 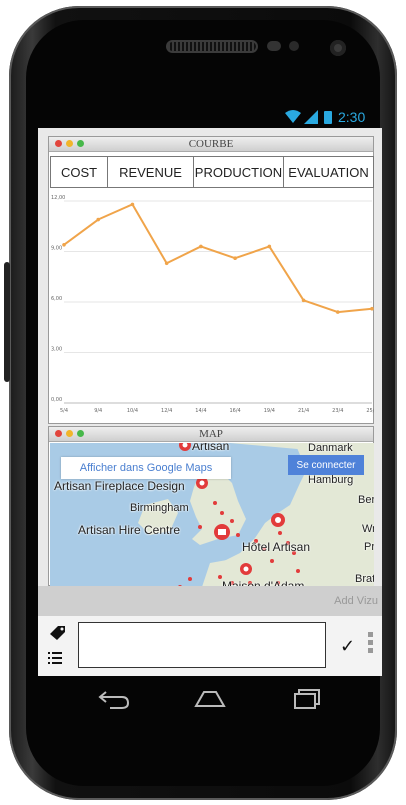 I want to click on tab-revenue: REVENUE, so click(x=150, y=172).